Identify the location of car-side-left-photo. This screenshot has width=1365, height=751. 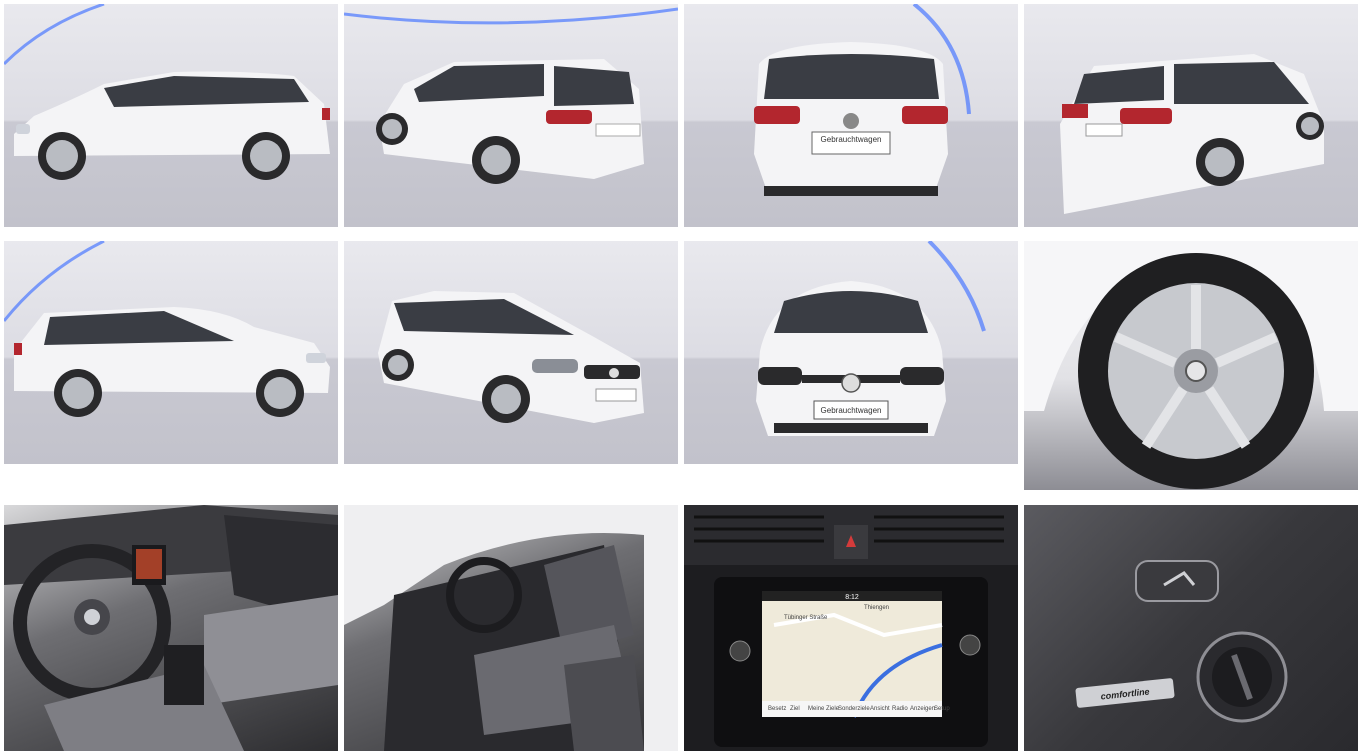
(167, 92).